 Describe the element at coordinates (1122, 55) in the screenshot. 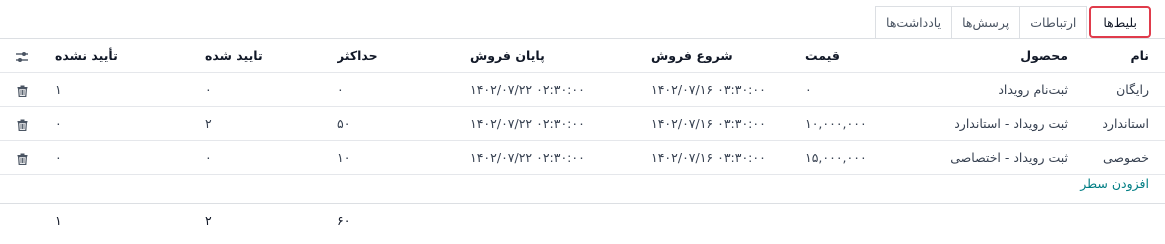

I see `header-name: نام` at that location.